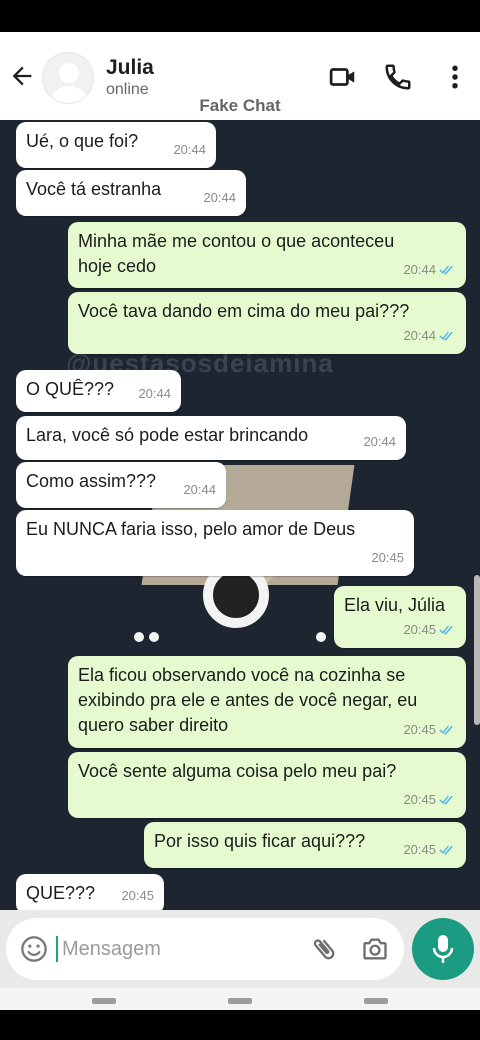  I want to click on message-text: Lara, você só pode estar brincando, so click(167, 435).